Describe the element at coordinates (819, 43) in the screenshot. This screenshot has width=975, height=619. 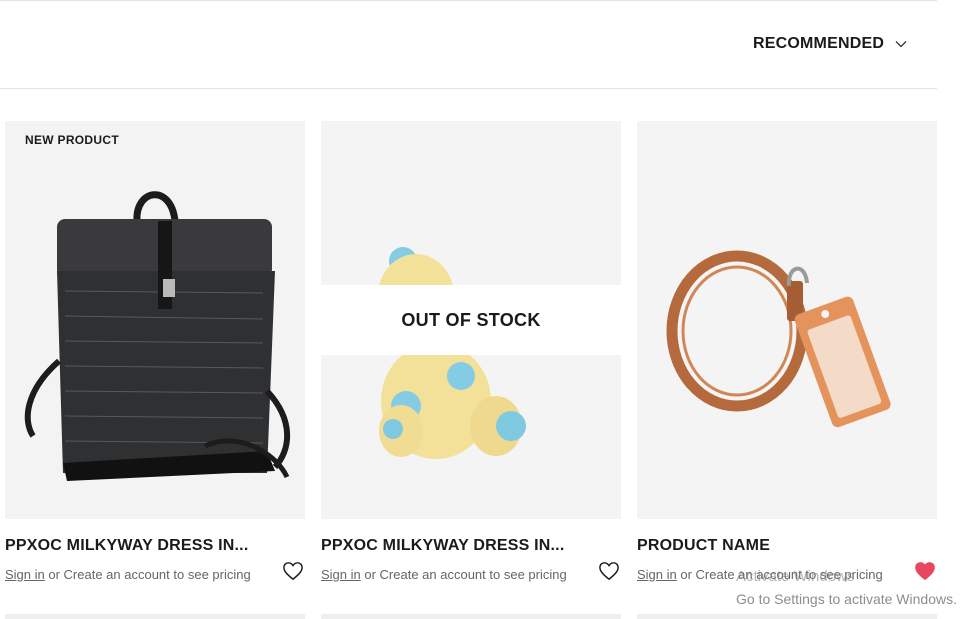
I see `sort-label: RECOMMENDED` at that location.